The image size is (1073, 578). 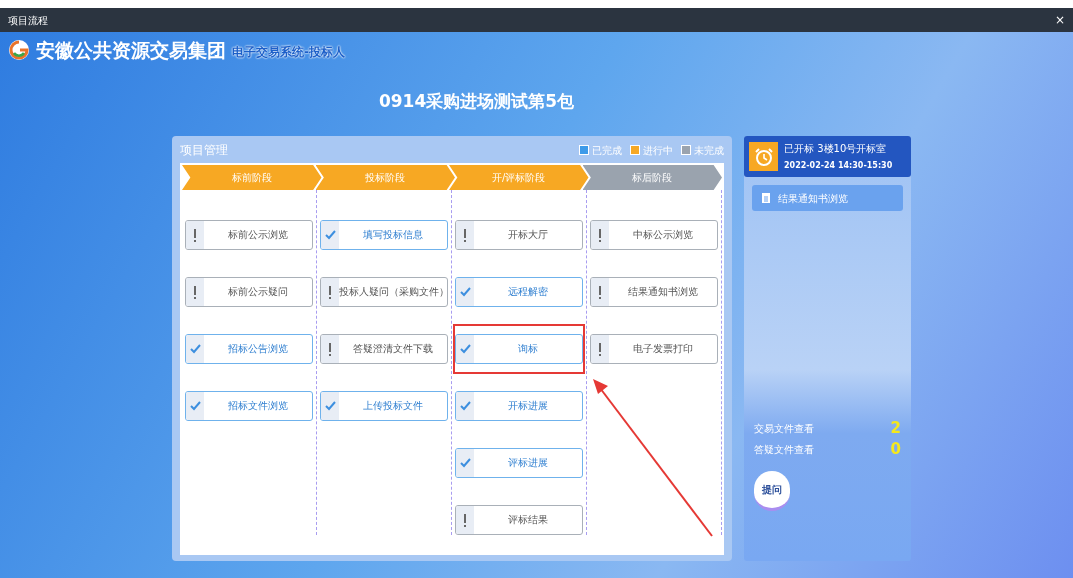 I want to click on count-label: 交易文件查看, so click(x=784, y=429).